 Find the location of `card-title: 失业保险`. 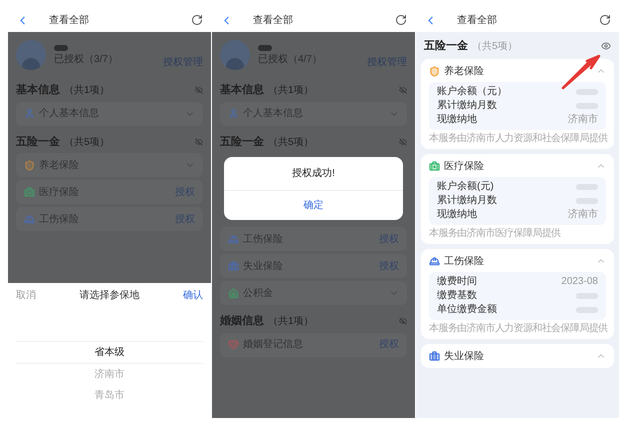

card-title: 失业保险 is located at coordinates (464, 357).